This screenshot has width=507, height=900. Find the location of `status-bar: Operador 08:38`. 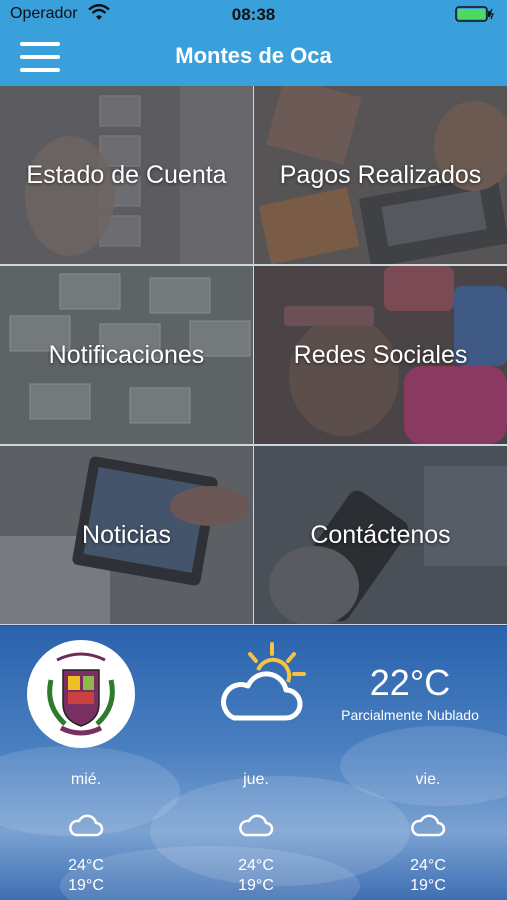

status-bar: Operador 08:38 is located at coordinates (253, 14).